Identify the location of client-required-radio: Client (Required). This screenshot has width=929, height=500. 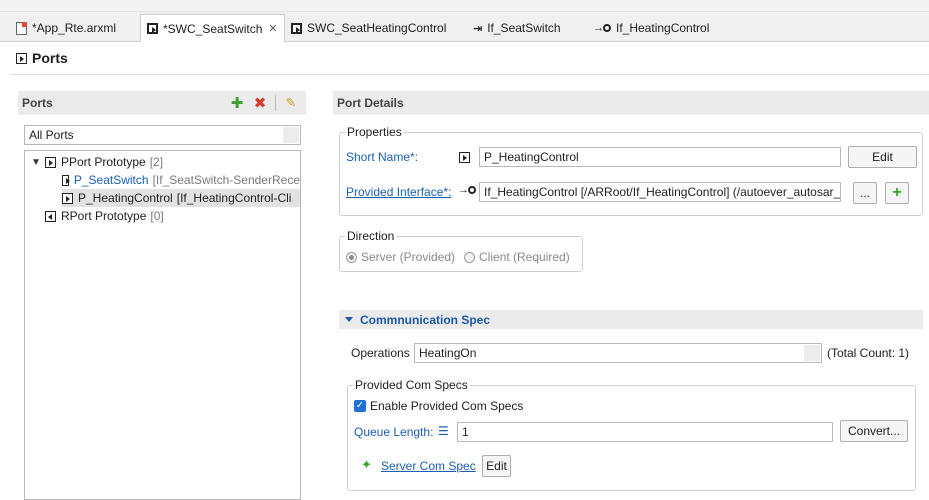
(517, 257).